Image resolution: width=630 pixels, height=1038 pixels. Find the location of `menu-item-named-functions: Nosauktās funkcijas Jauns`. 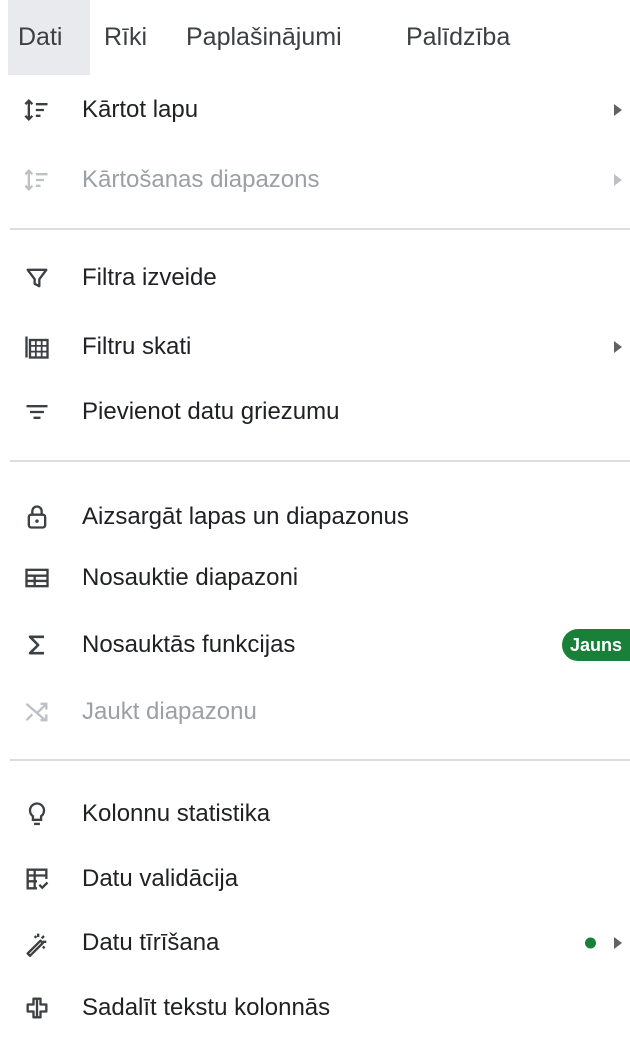

menu-item-named-functions: Nosauktās funkcijas Jauns is located at coordinates (315, 645).